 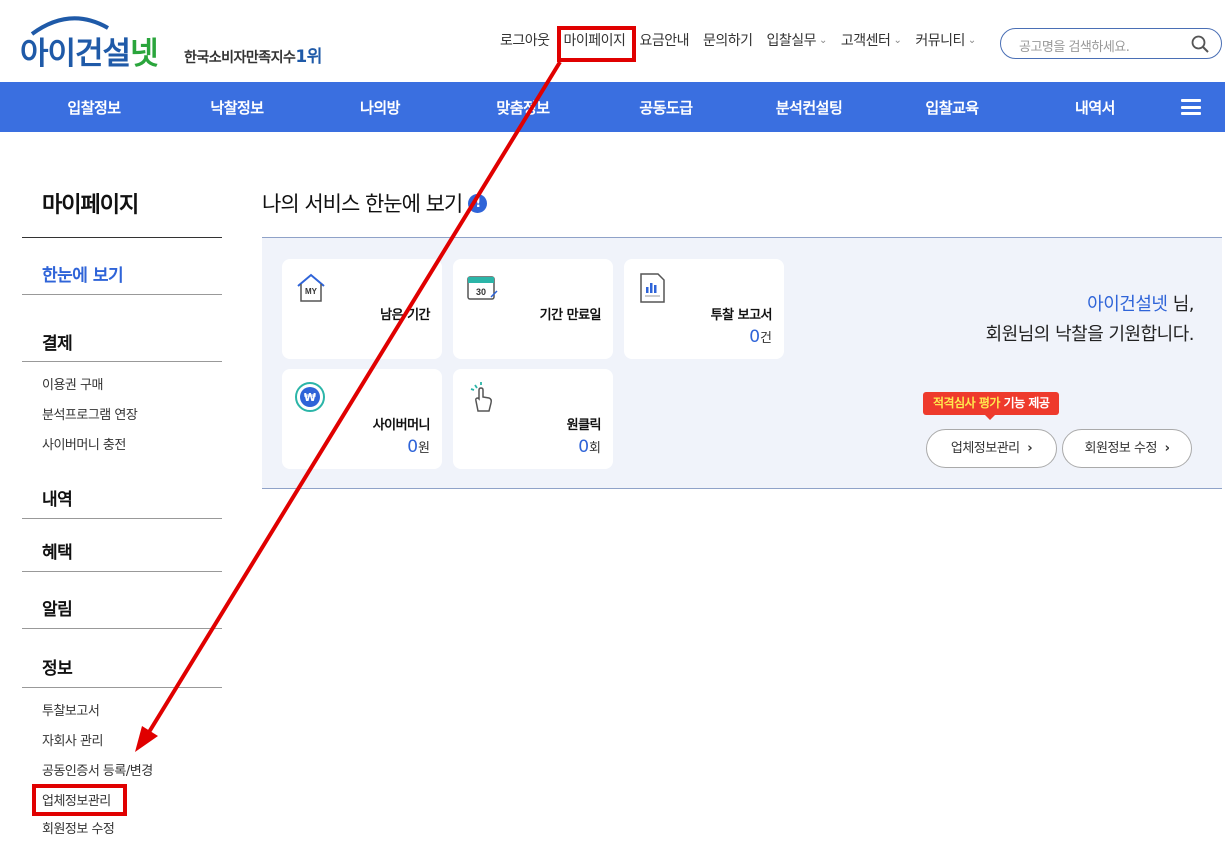 I want to click on topnav-inquiry: 문의하기, so click(x=728, y=40).